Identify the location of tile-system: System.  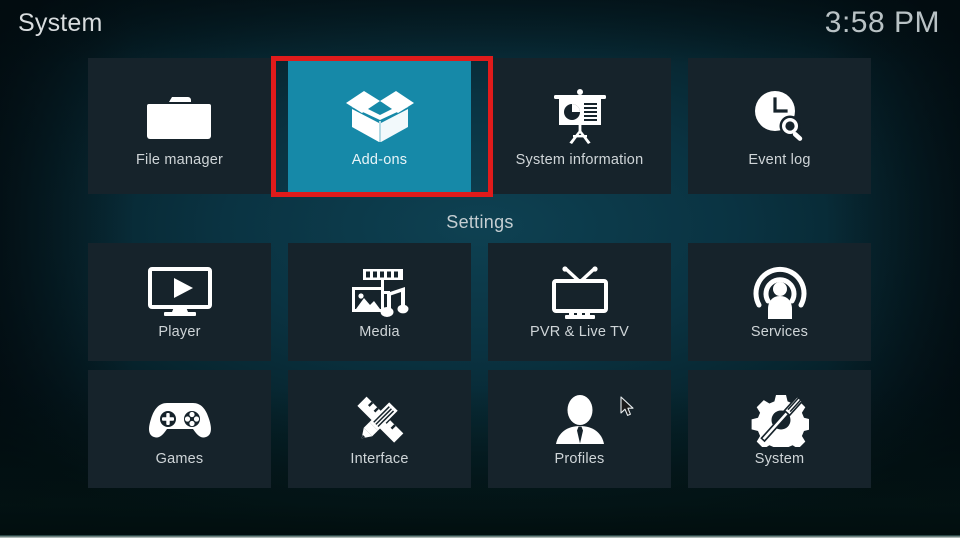
(779, 429).